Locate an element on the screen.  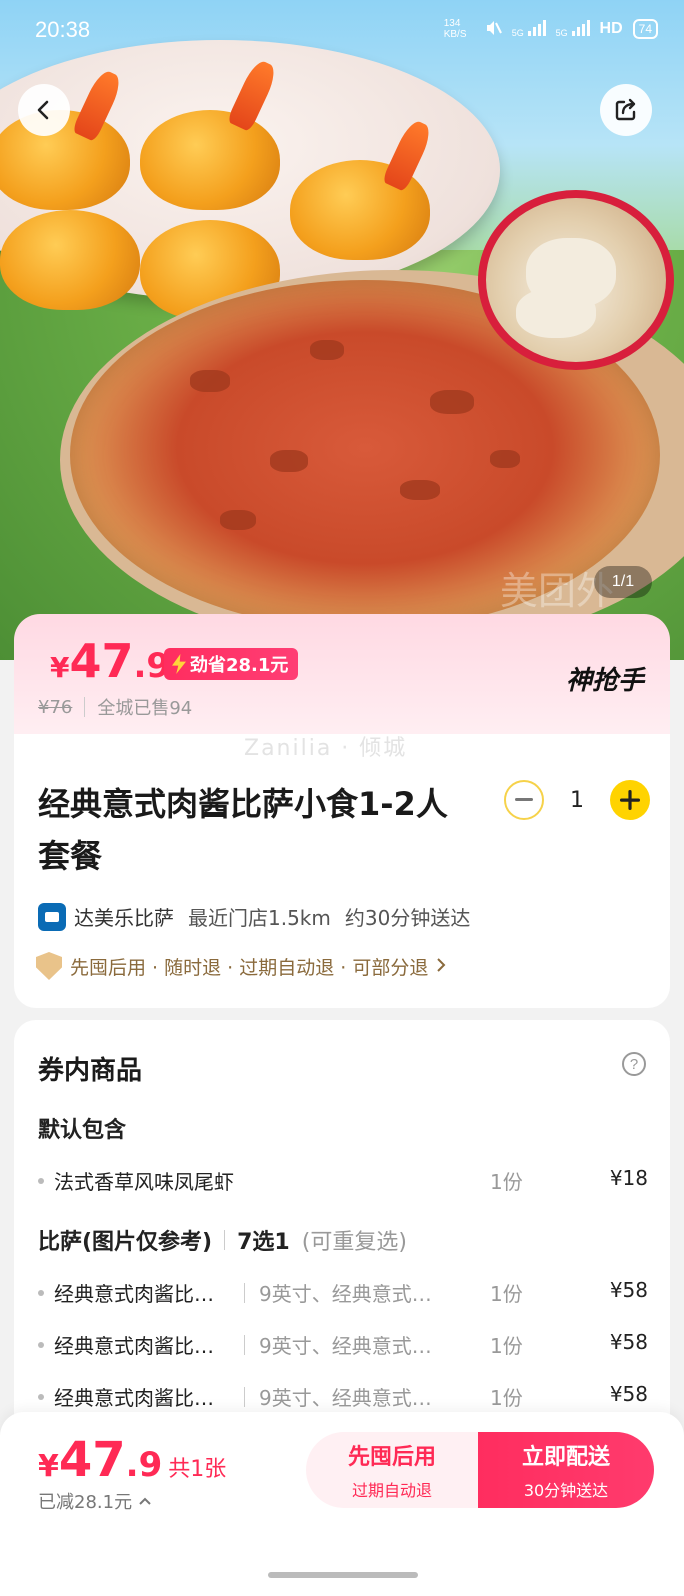
list-item: 法式香草风味凤尾虾 1份 ¥18 is located at coordinates (343, 1181).